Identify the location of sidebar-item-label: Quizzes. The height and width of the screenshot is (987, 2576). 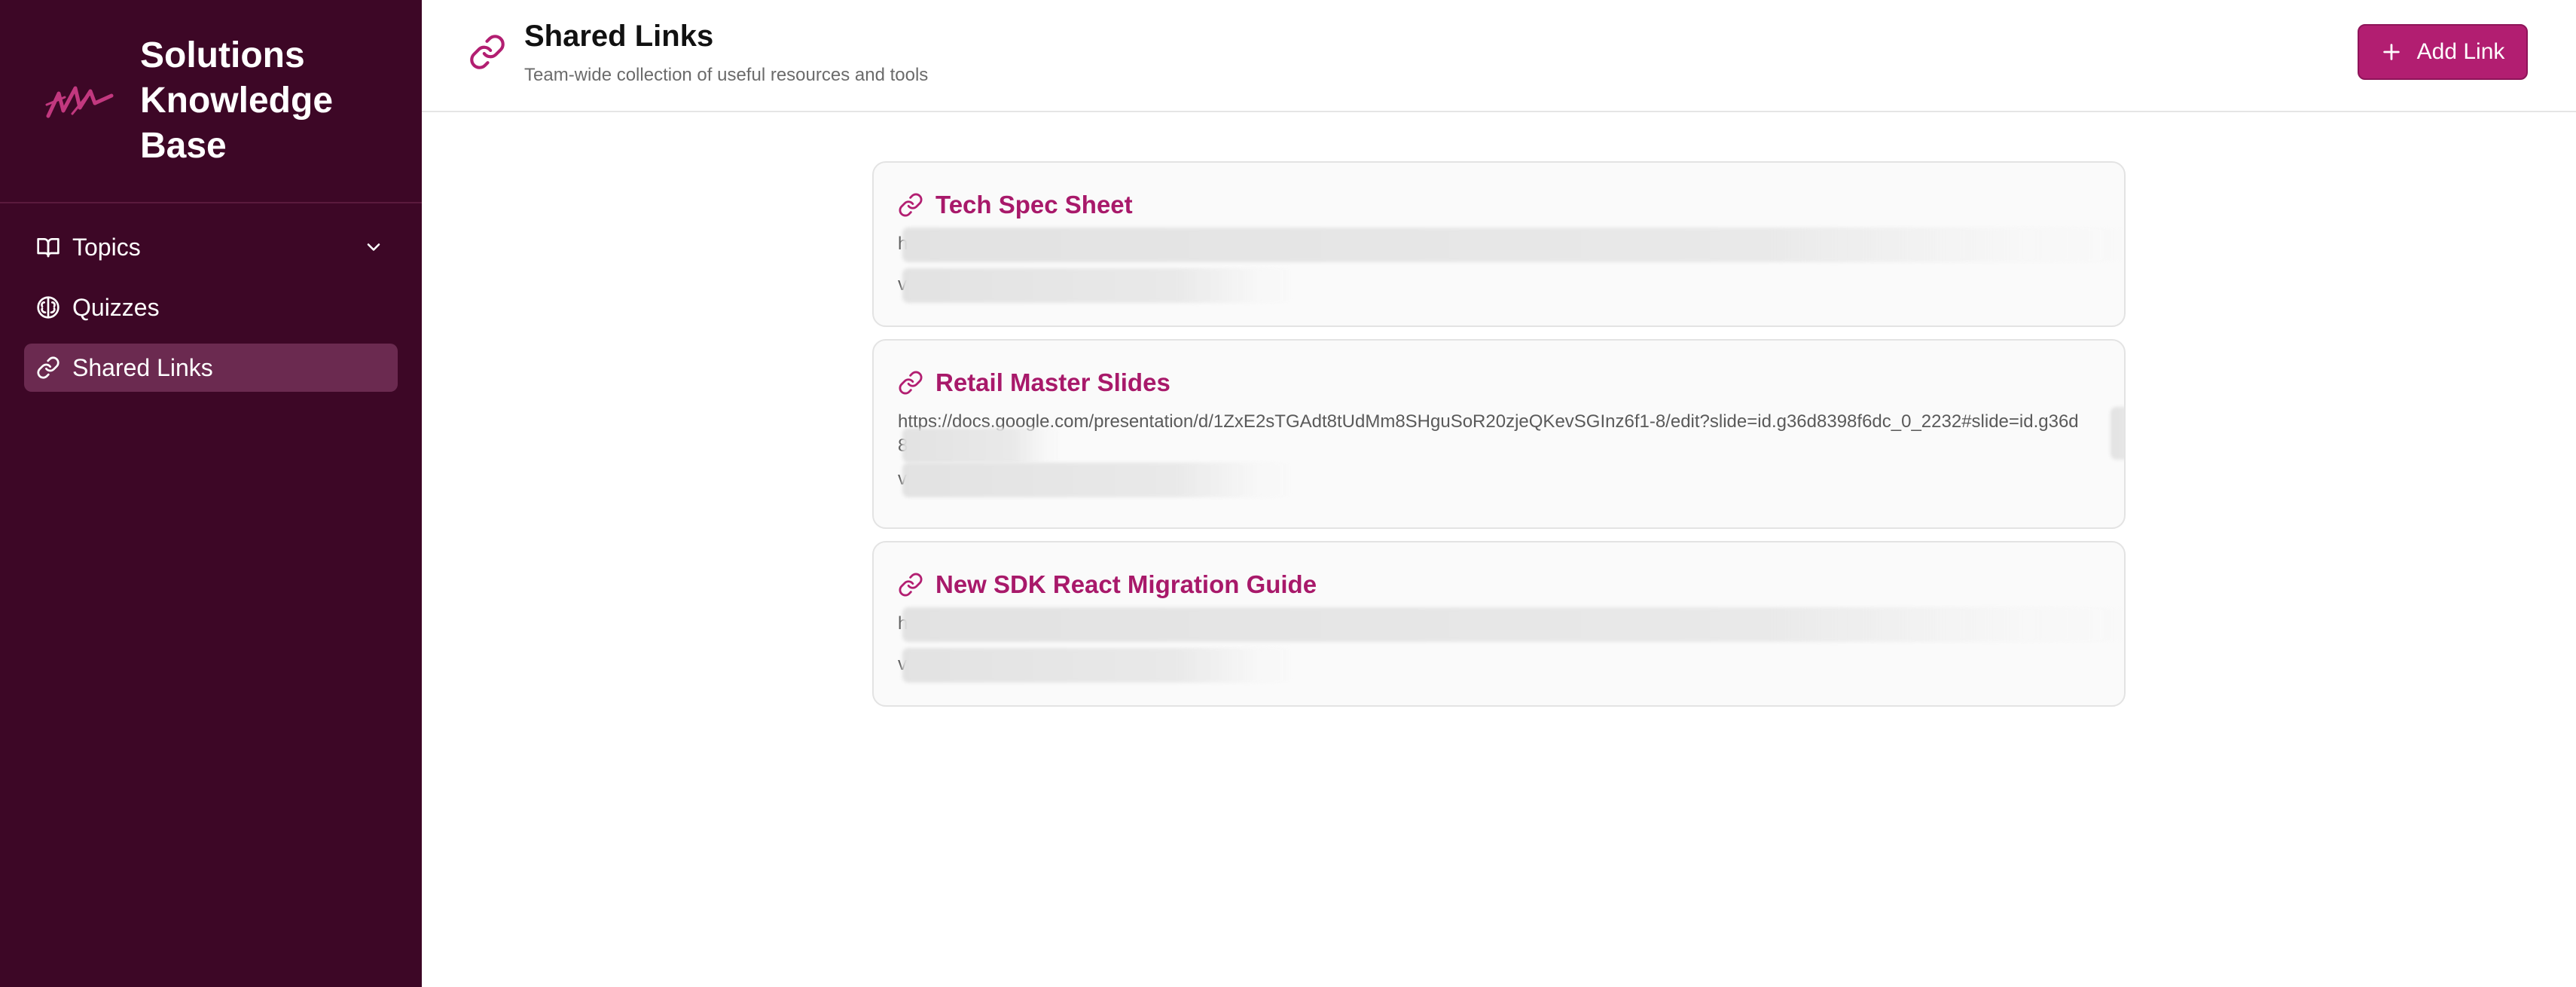
(116, 307).